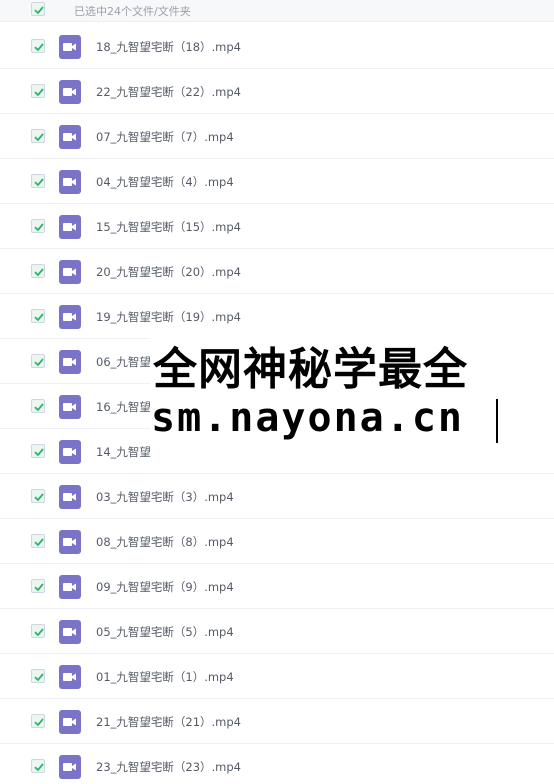  Describe the element at coordinates (277, 496) in the screenshot. I see `file-row: 03_九智望宅断（3）.mp4` at that location.